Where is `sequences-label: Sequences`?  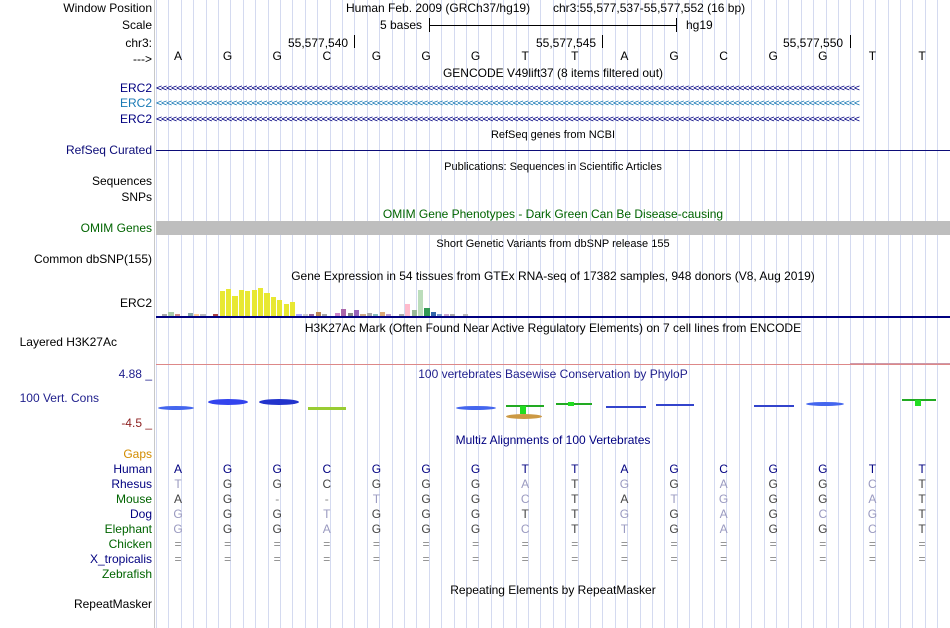
sequences-label: Sequences is located at coordinates (122, 181).